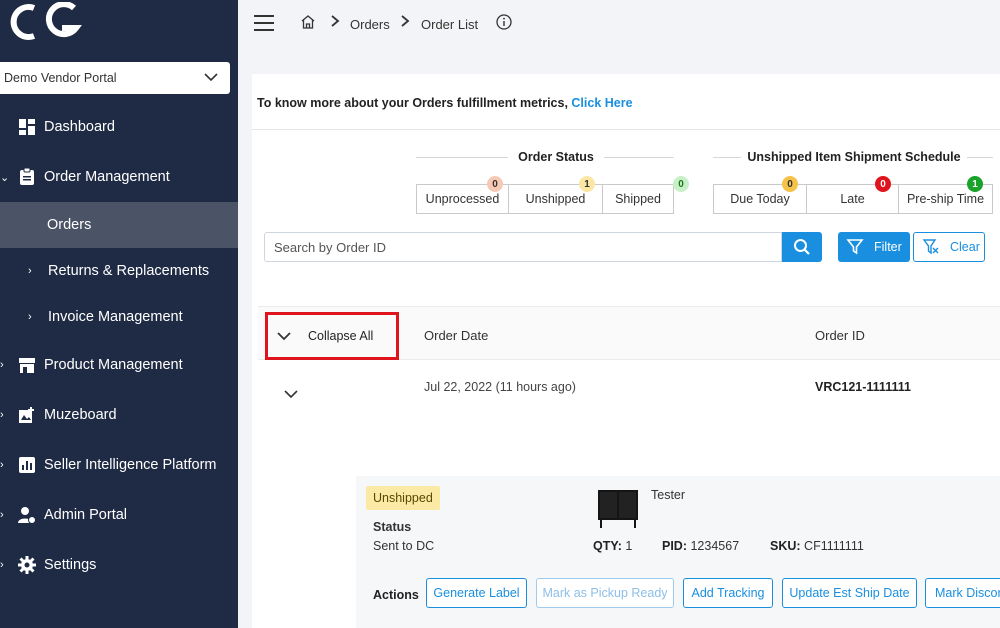 This screenshot has height=628, width=1000. What do you see at coordinates (854, 157) in the screenshot?
I see `schedule-title: Unshipped Item Shipment Schedule` at bounding box center [854, 157].